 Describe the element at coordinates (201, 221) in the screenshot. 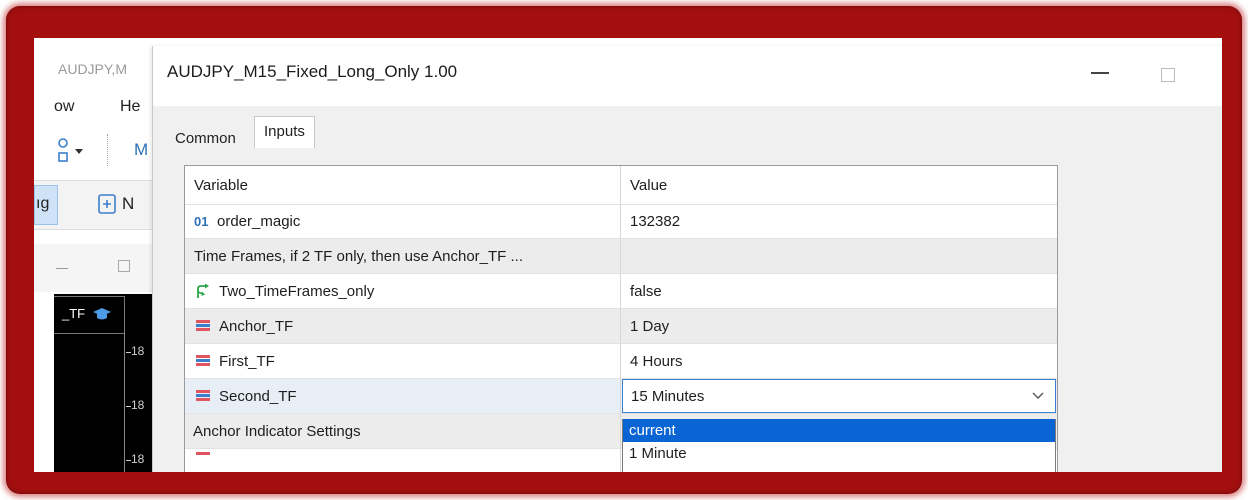

I see `int-icon: 01` at that location.